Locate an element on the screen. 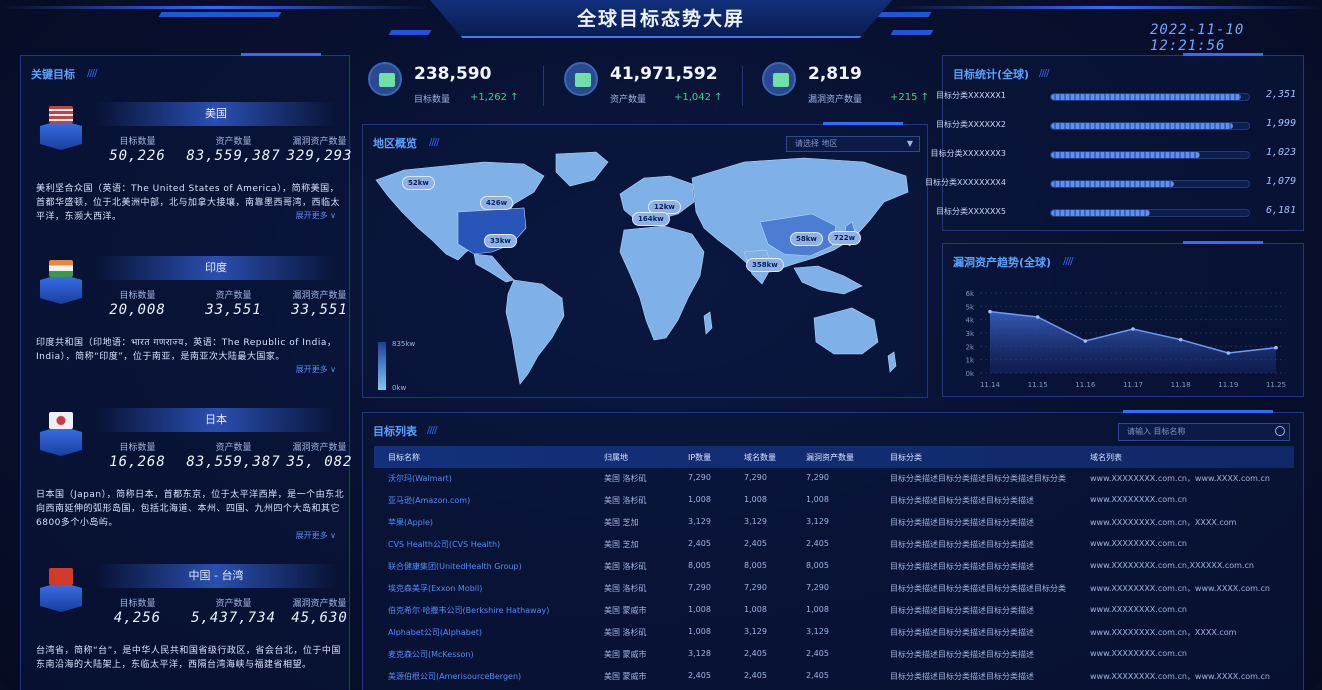 The height and width of the screenshot is (690, 1322). stat-bar-track is located at coordinates (1150, 184).